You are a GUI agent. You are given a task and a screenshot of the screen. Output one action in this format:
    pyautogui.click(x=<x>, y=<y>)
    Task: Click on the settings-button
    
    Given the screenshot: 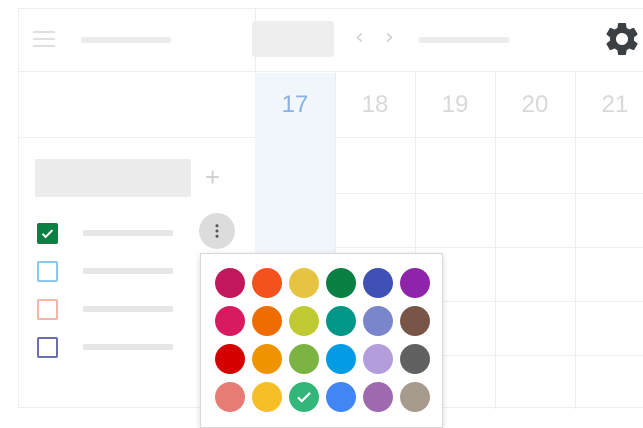 What is the action you would take?
    pyautogui.click(x=614, y=39)
    